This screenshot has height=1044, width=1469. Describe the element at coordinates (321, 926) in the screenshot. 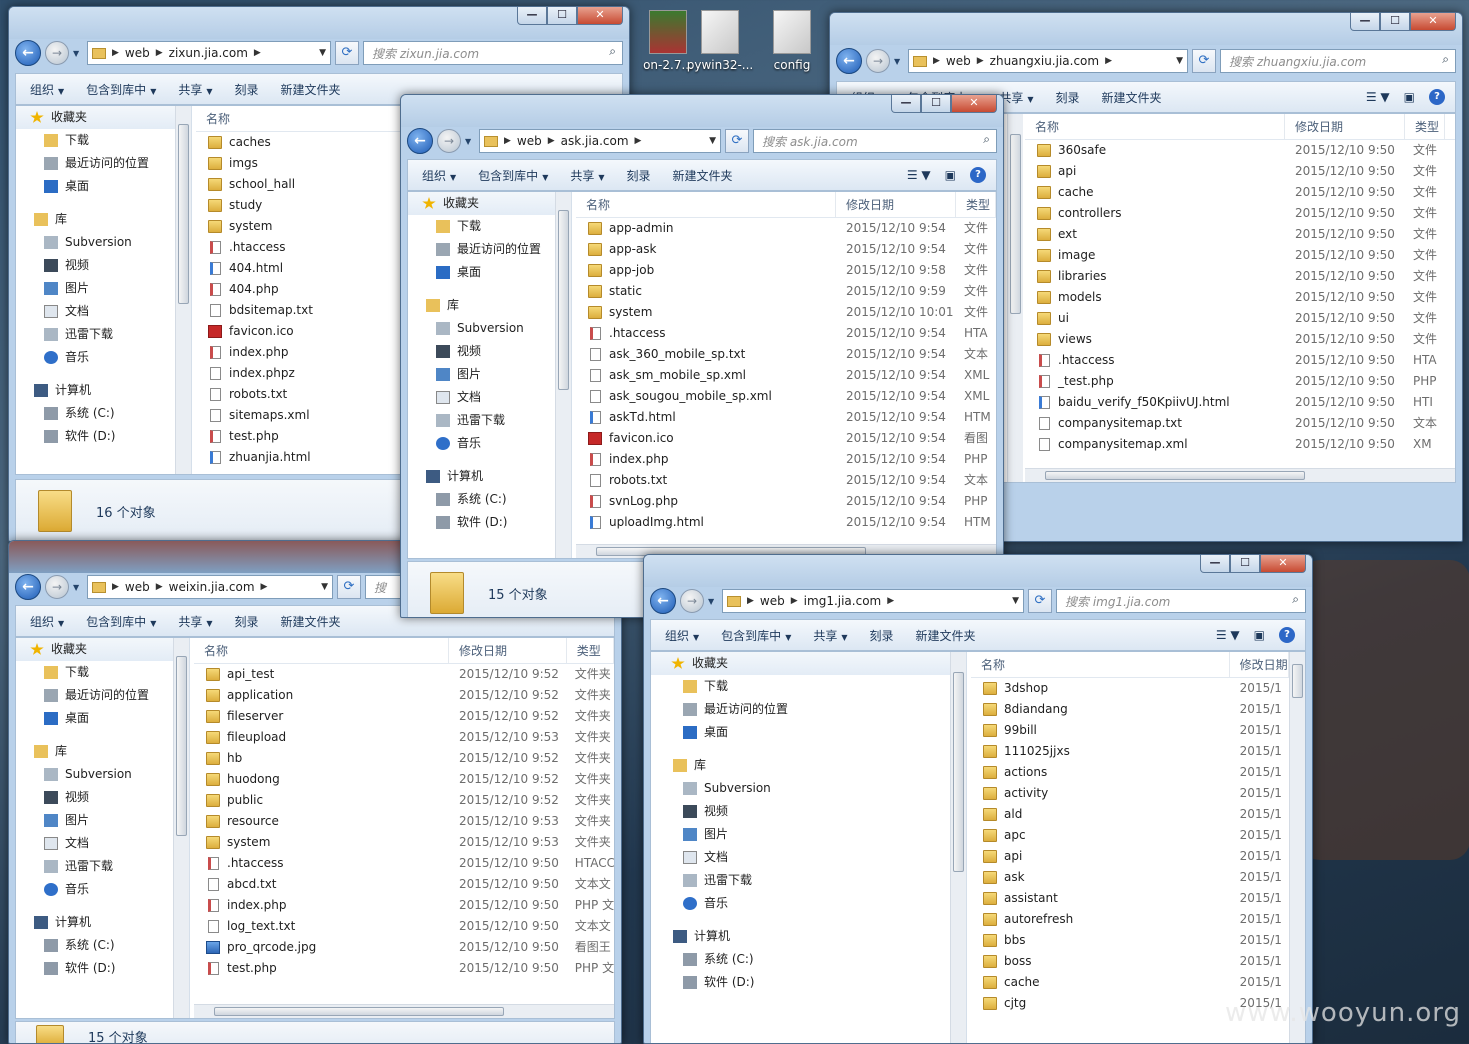

I see `file-name-cell: log_text.txt` at that location.